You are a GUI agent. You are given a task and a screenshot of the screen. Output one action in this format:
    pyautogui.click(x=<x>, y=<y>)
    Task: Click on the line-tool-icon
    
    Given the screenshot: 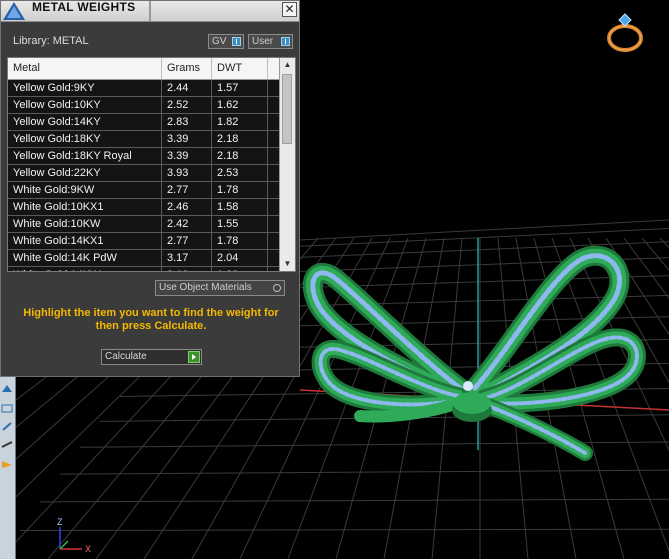 What is the action you would take?
    pyautogui.click(x=7, y=444)
    